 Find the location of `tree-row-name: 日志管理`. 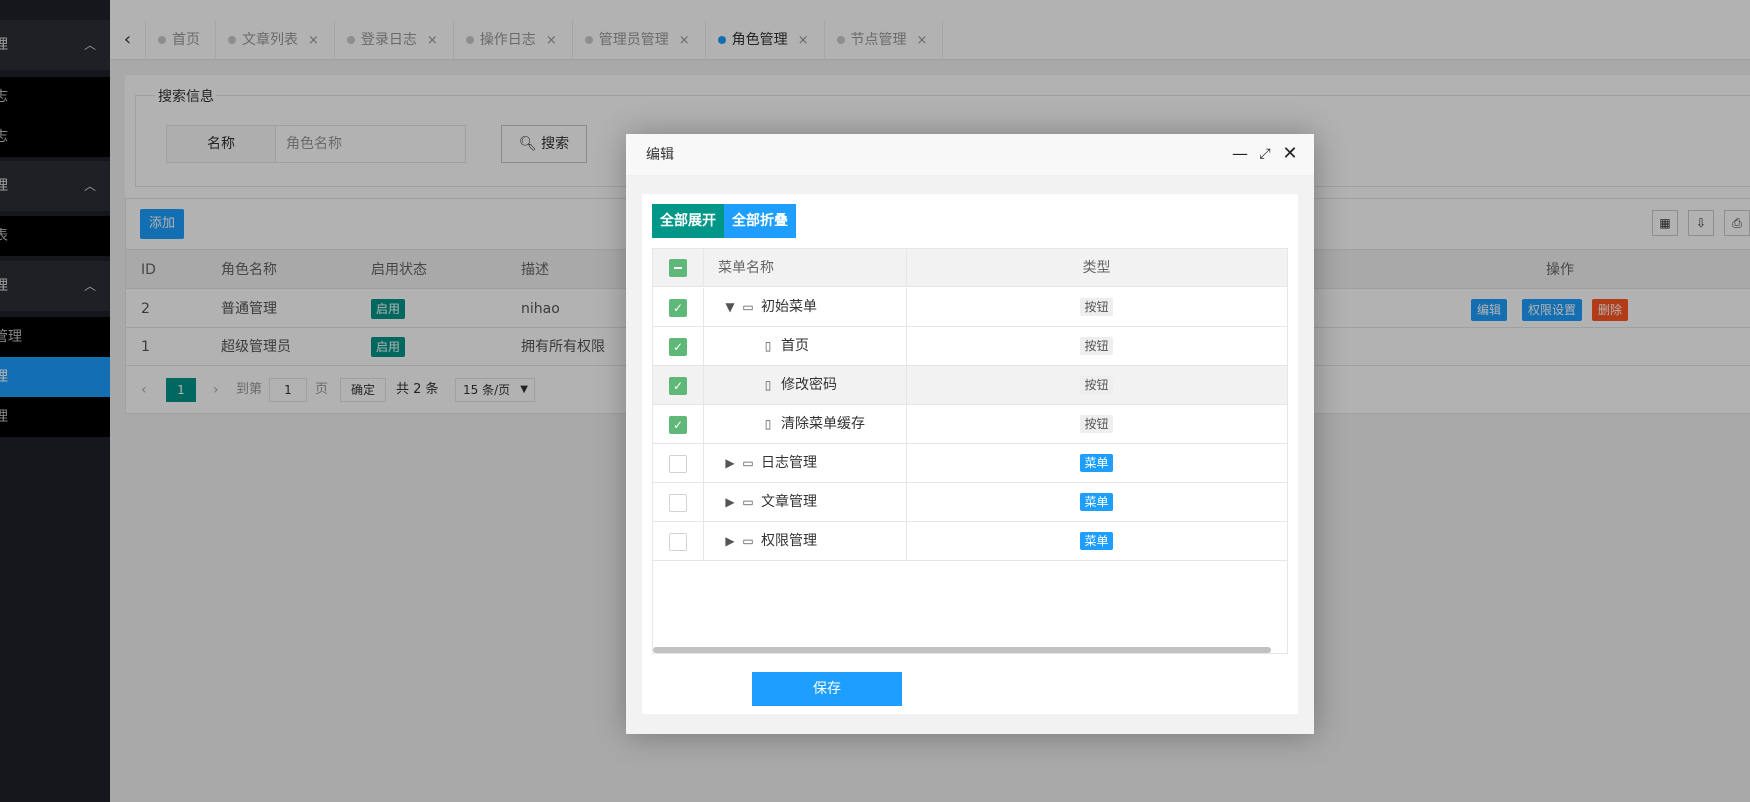

tree-row-name: 日志管理 is located at coordinates (789, 463).